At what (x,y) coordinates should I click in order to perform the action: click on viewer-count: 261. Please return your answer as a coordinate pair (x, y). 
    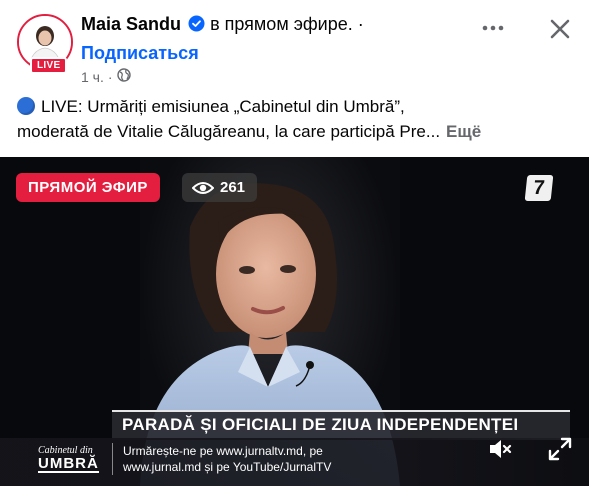
    Looking at the image, I should click on (220, 187).